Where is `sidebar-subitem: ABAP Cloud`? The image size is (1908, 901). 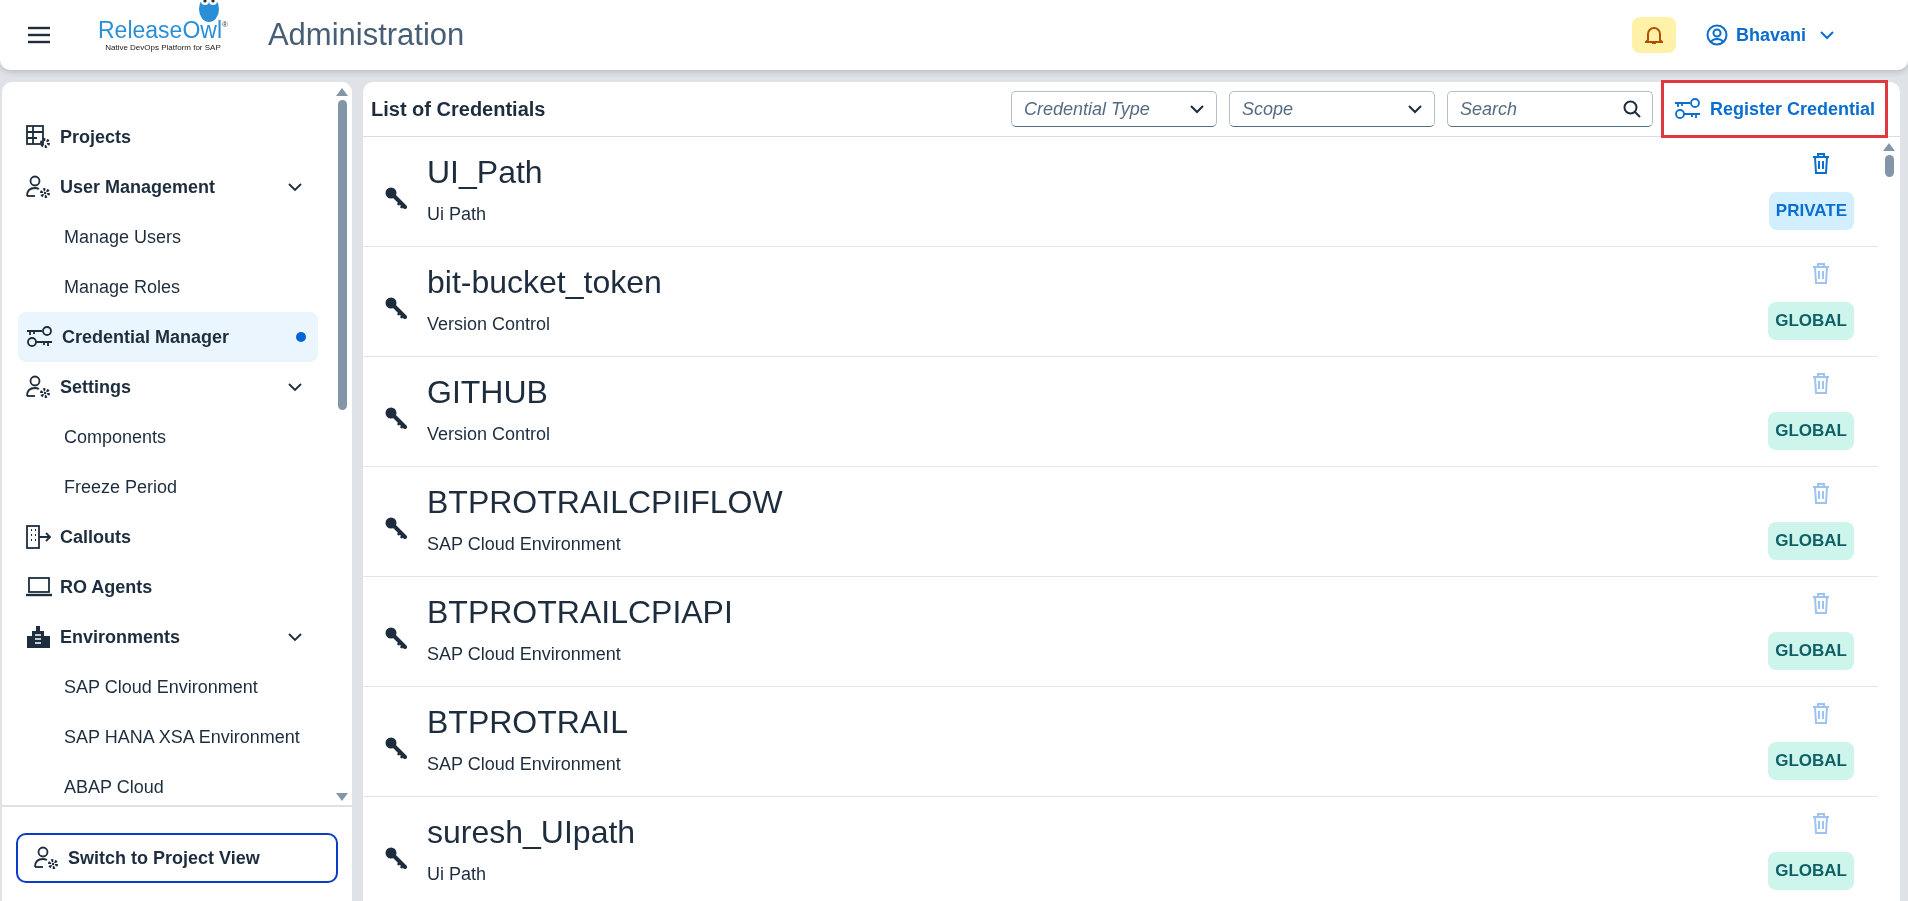 sidebar-subitem: ABAP Cloud is located at coordinates (168, 783).